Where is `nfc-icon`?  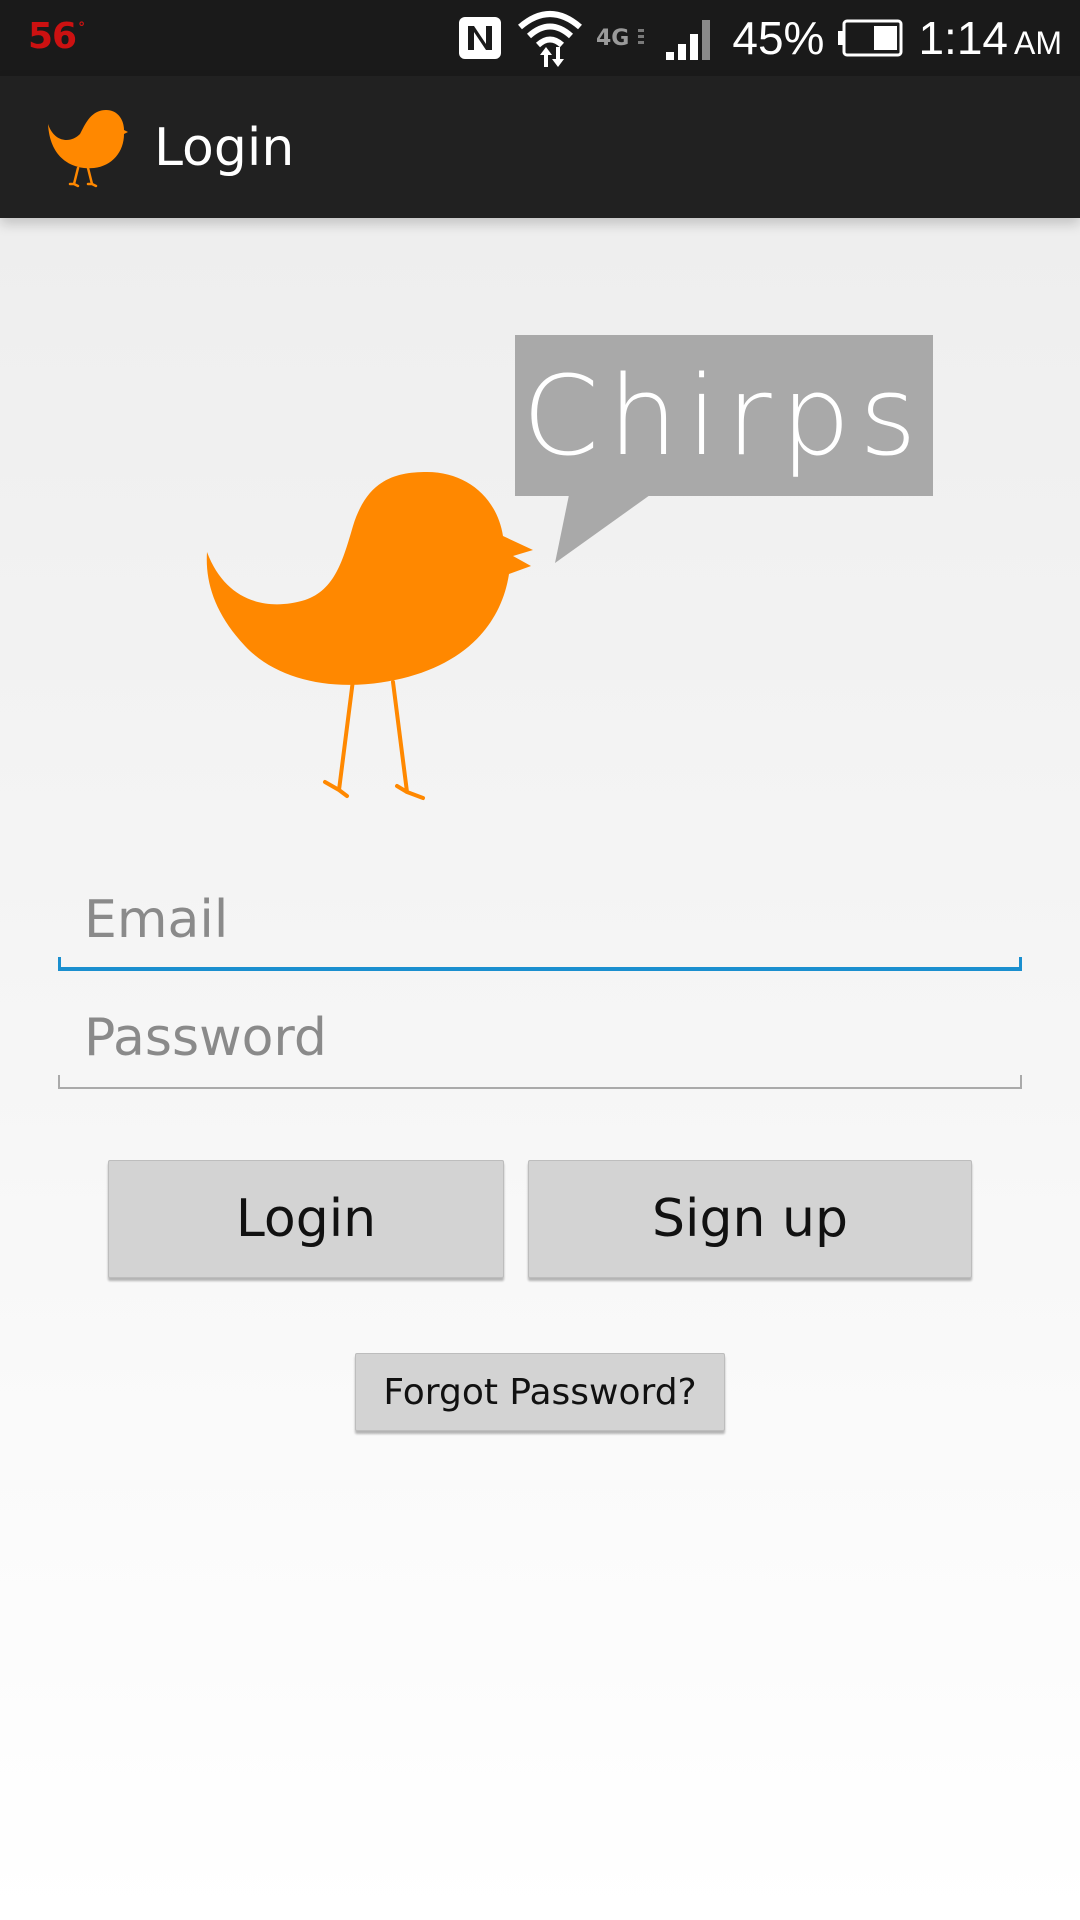
nfc-icon is located at coordinates (480, 38).